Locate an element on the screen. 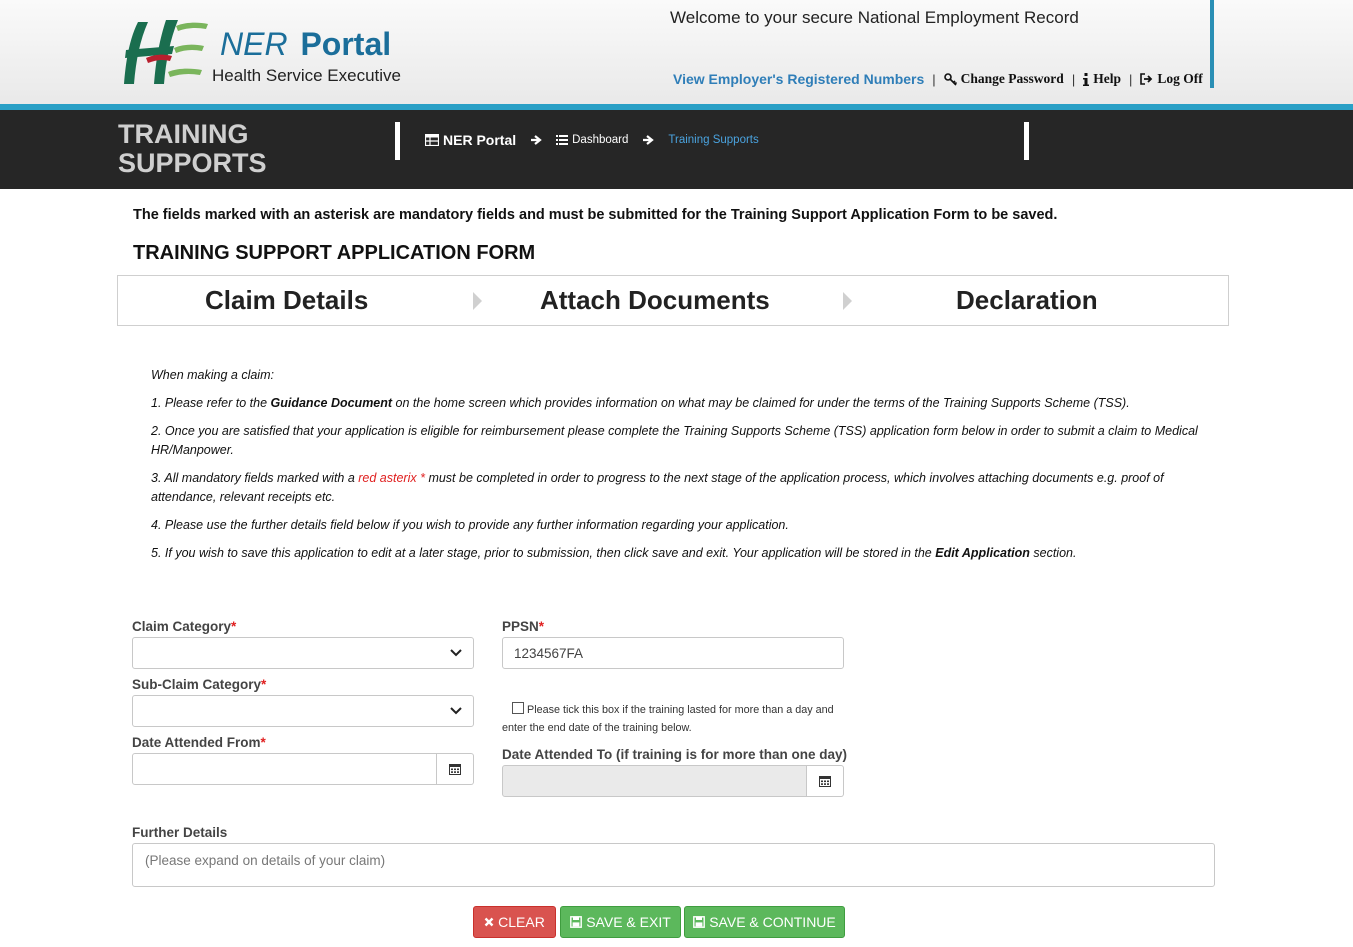  edit-application-text: Edit Application is located at coordinates (982, 553).